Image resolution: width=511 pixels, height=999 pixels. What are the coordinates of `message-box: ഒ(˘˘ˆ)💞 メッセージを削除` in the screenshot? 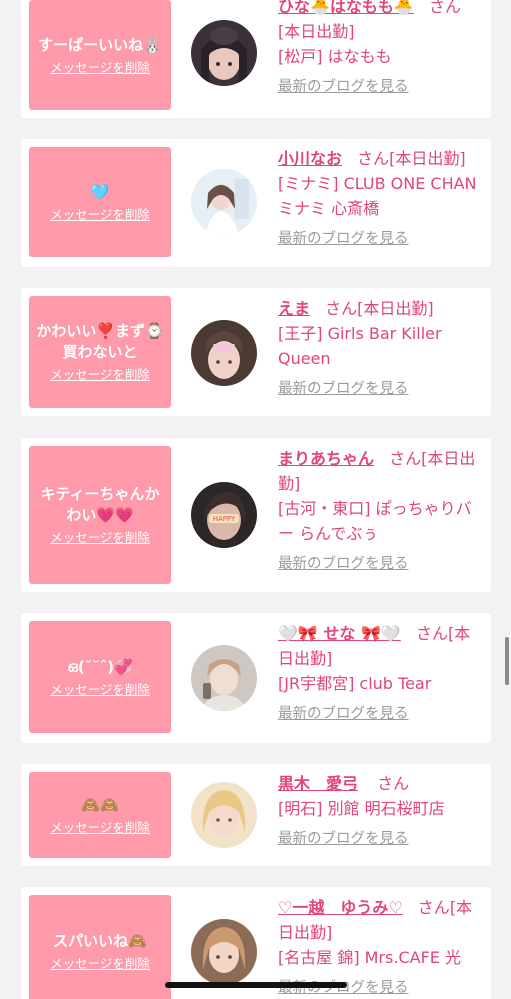 It's located at (100, 677).